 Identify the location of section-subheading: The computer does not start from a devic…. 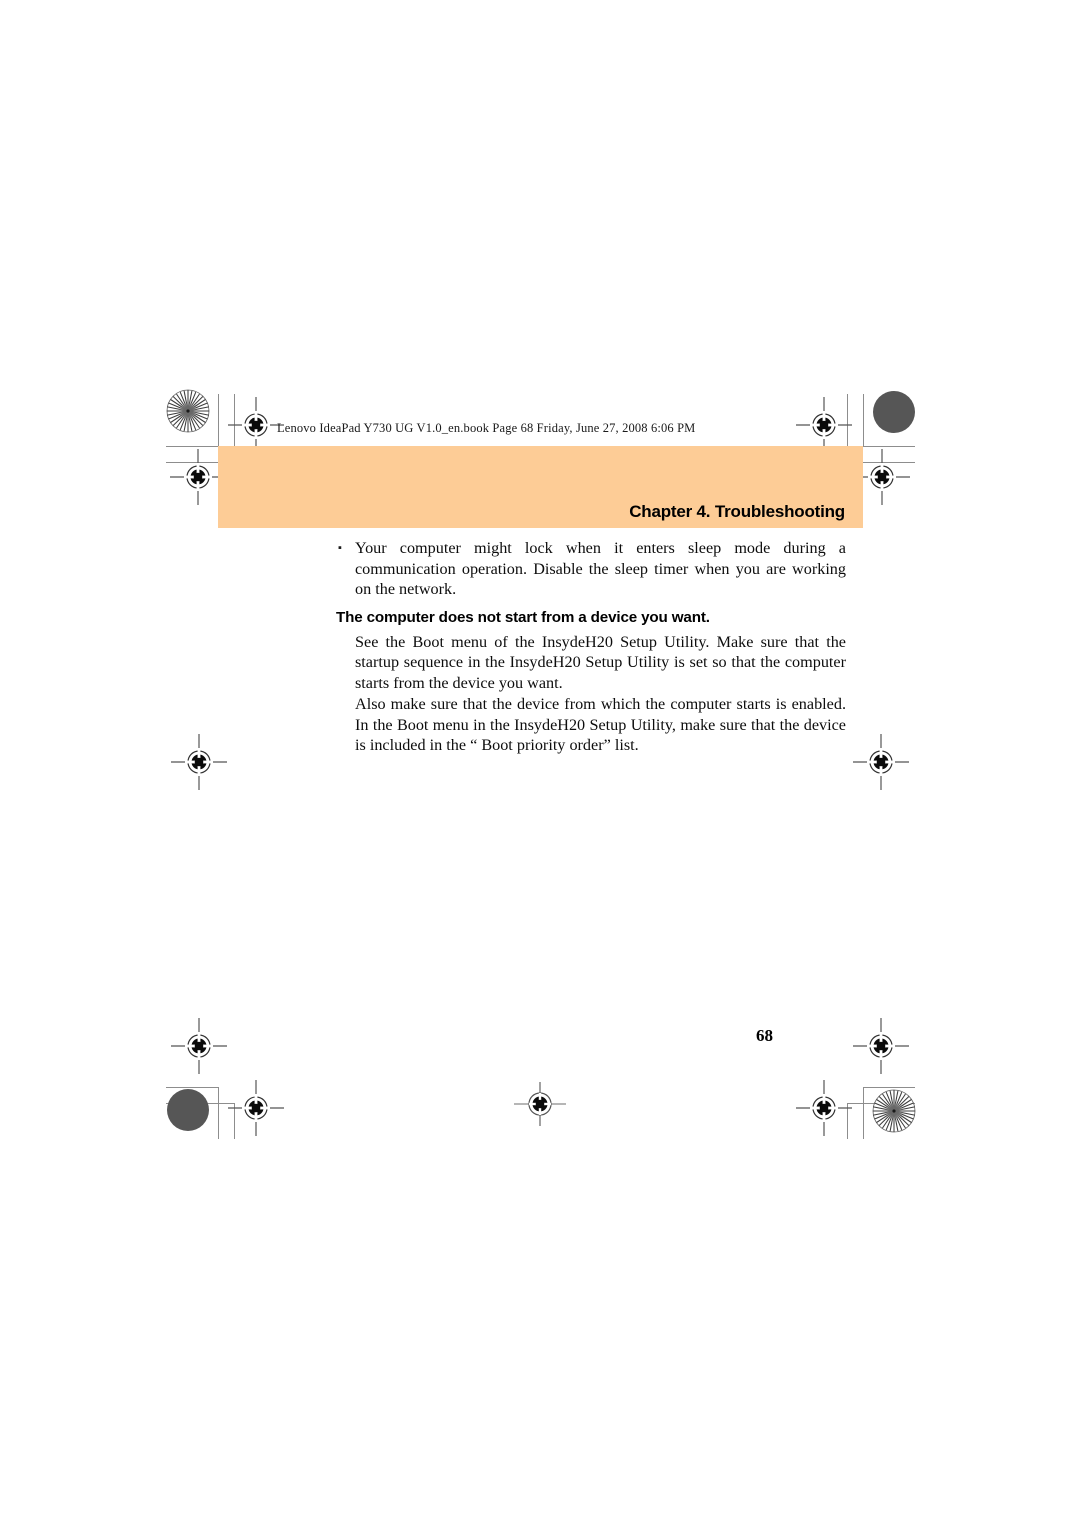
(523, 617).